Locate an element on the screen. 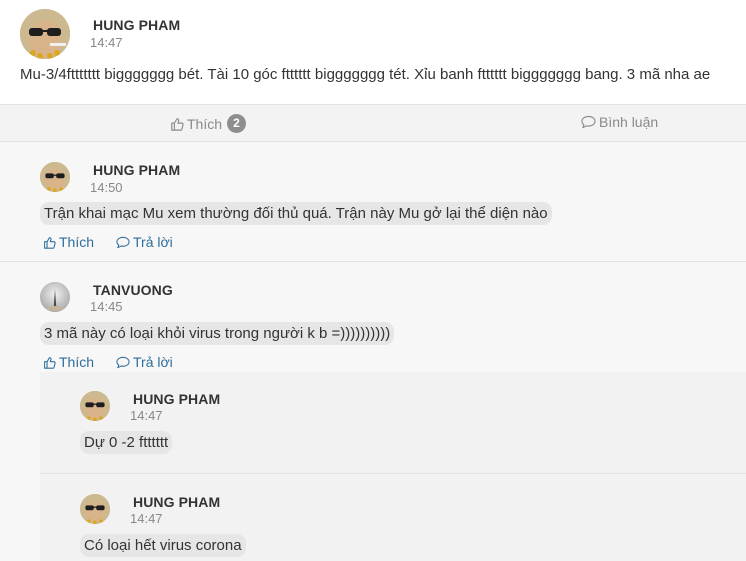 The height and width of the screenshot is (561, 746). comment-timestamp: 14:45 is located at coordinates (106, 306).